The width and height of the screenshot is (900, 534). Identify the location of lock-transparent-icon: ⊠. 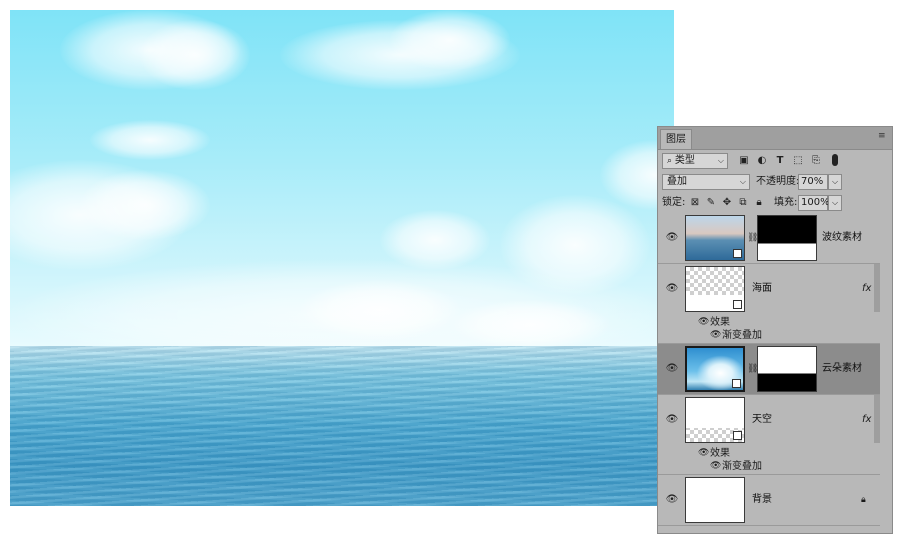
(695, 203).